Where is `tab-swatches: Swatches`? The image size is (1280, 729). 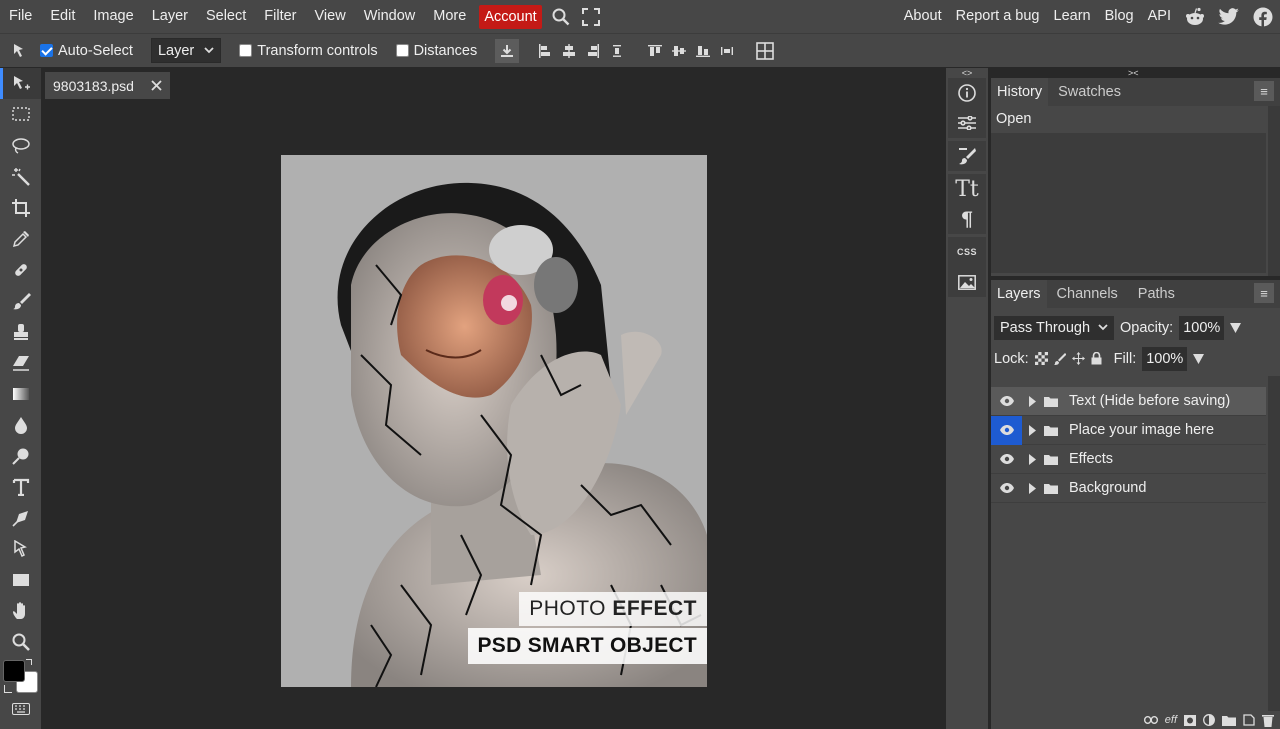 tab-swatches: Swatches is located at coordinates (1089, 92).